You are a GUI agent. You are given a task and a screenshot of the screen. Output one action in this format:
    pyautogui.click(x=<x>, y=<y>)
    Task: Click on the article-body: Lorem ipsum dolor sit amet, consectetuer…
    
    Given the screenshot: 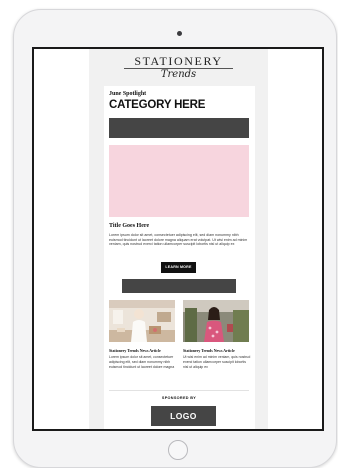 What is the action you would take?
    pyautogui.click(x=178, y=240)
    